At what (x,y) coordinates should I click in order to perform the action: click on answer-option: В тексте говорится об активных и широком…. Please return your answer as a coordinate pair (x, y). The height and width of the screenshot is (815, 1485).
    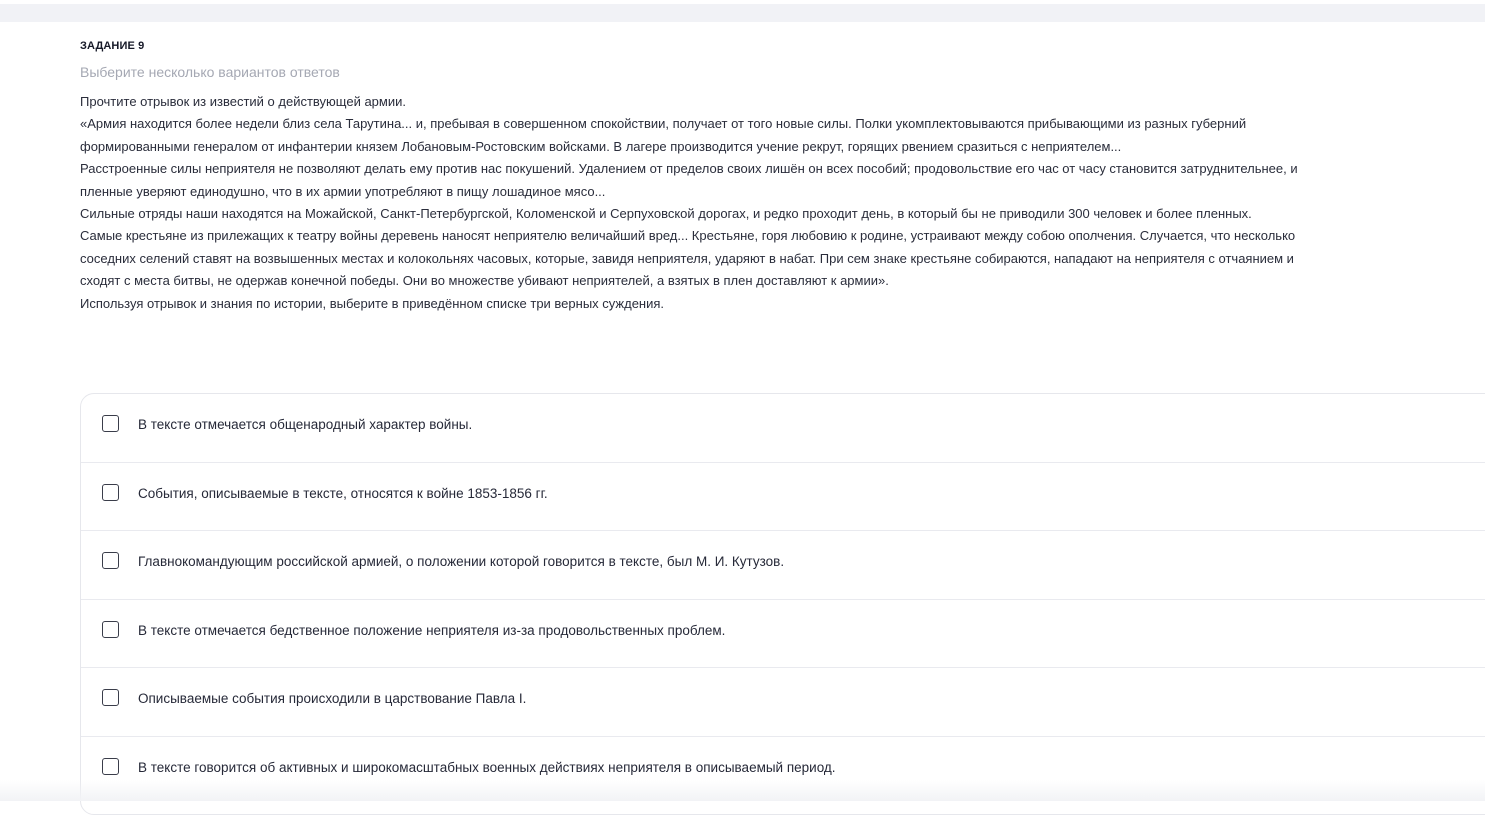
    Looking at the image, I should click on (783, 771).